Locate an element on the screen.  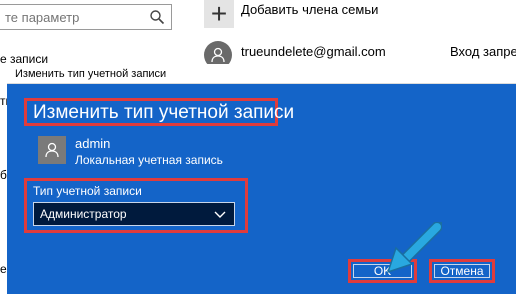
settings-search-box is located at coordinates (86, 17).